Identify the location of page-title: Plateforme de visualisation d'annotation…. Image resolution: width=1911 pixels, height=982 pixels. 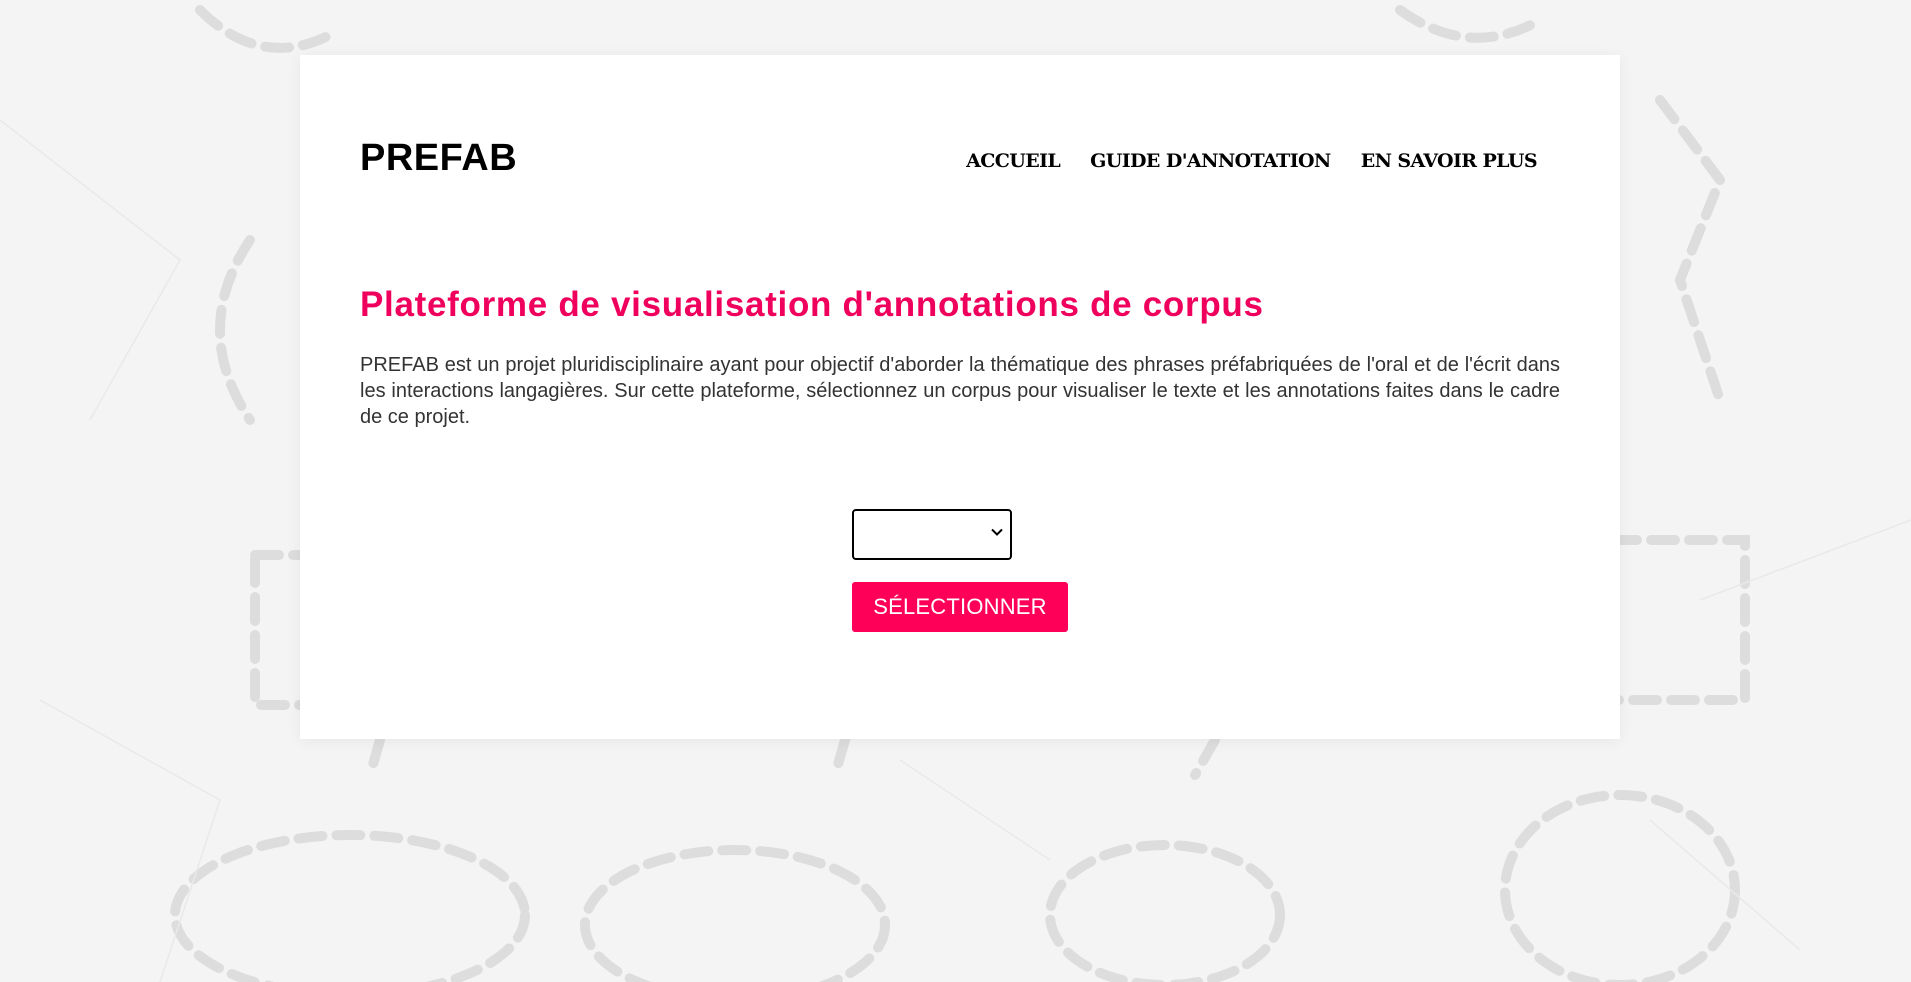
(812, 304).